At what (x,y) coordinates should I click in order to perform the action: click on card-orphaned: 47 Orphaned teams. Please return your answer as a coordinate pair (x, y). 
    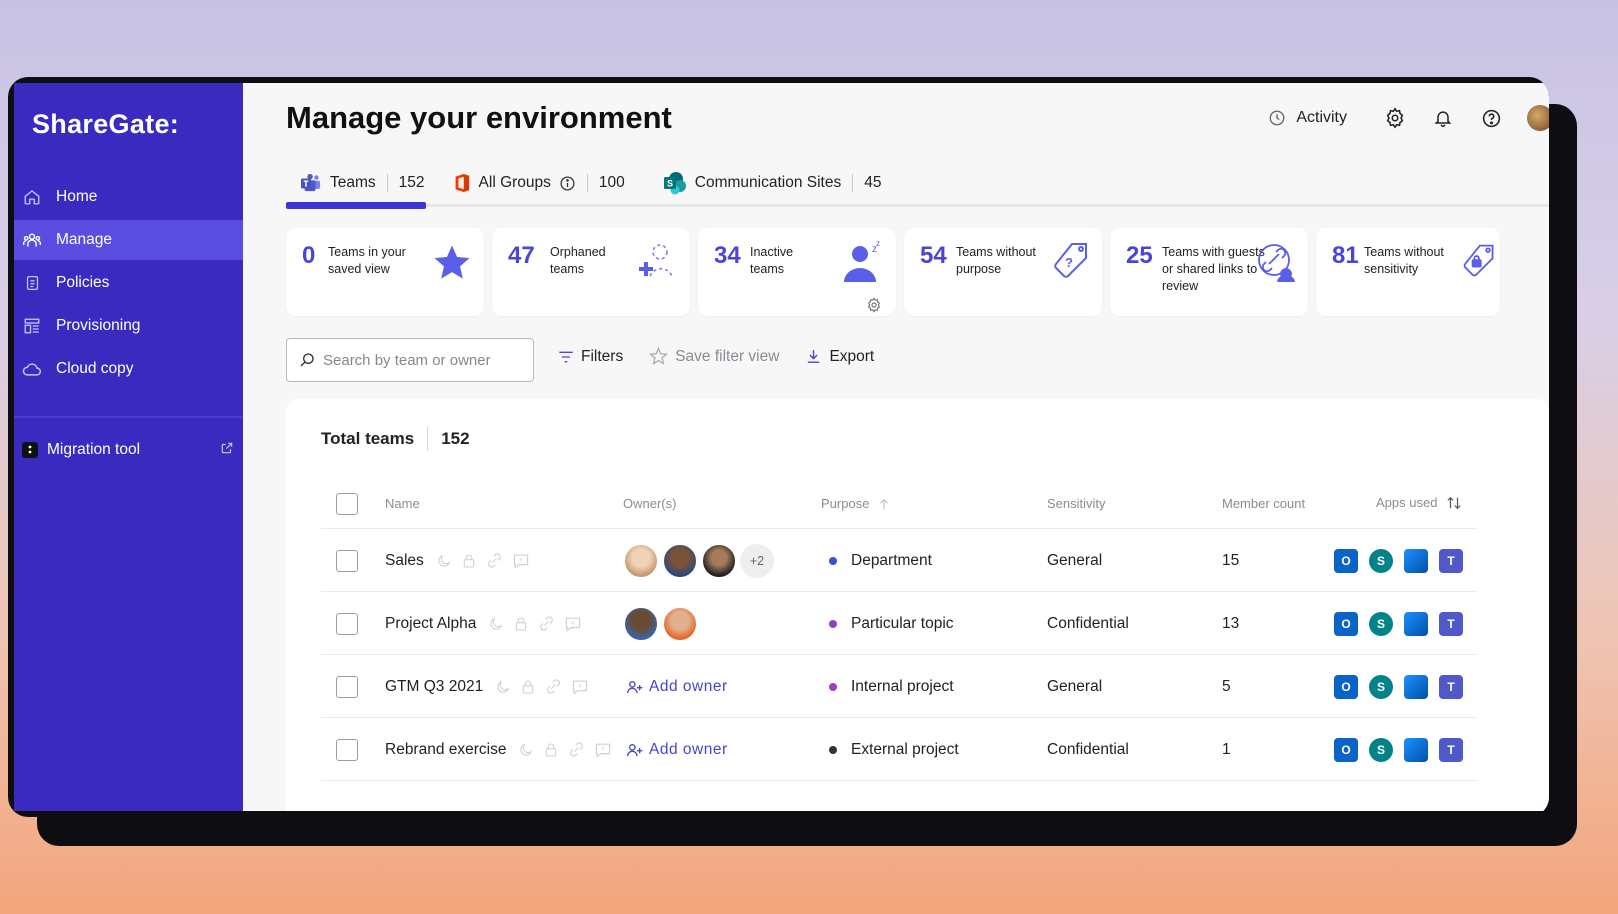
    Looking at the image, I should click on (591, 272).